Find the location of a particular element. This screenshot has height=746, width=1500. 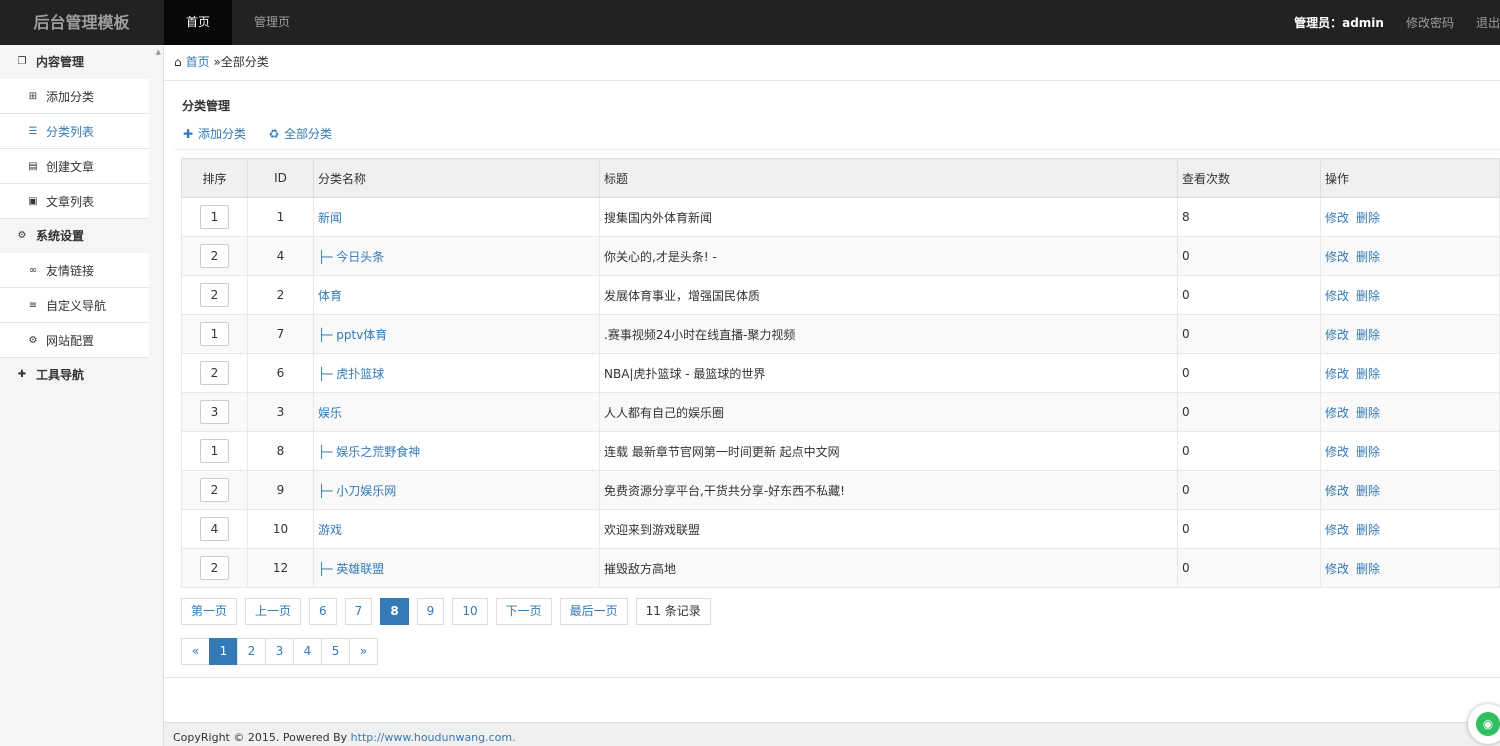

pager-next: 下一页 is located at coordinates (523, 611).